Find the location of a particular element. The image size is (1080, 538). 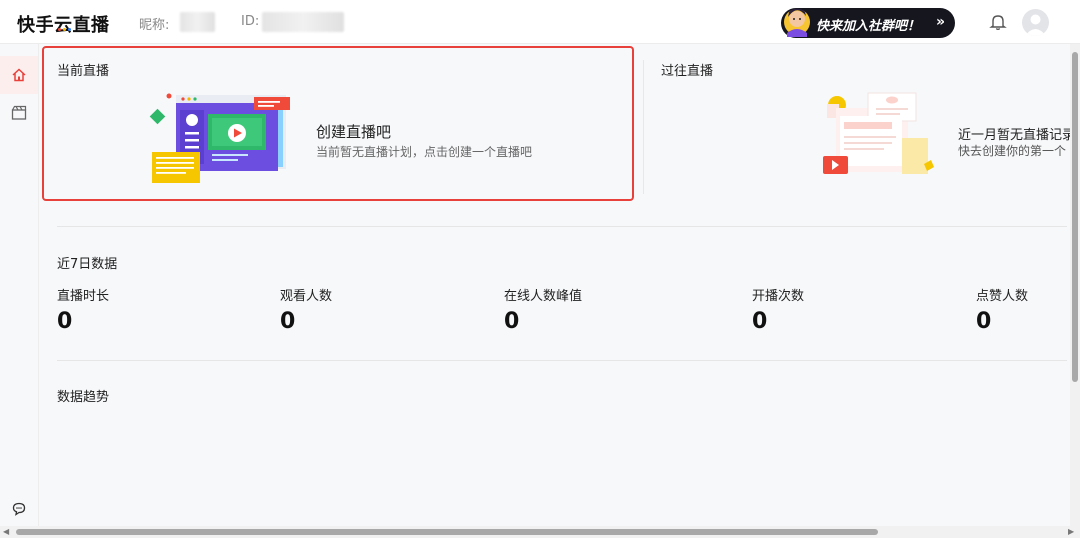

card-divider is located at coordinates (643, 127).